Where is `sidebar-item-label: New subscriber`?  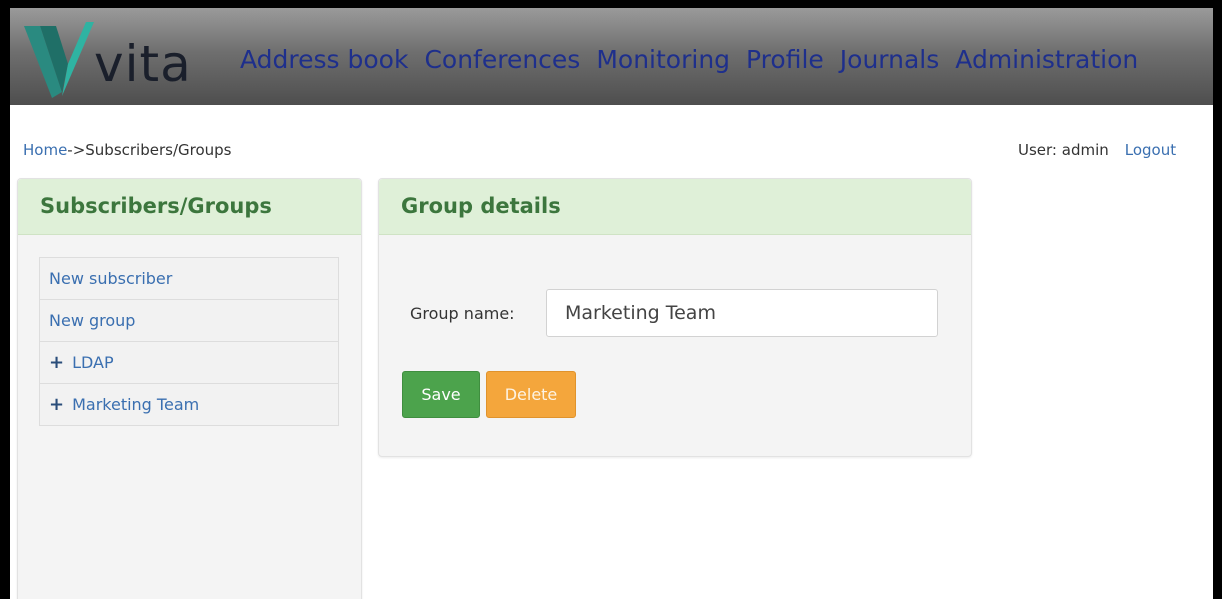 sidebar-item-label: New subscriber is located at coordinates (111, 278).